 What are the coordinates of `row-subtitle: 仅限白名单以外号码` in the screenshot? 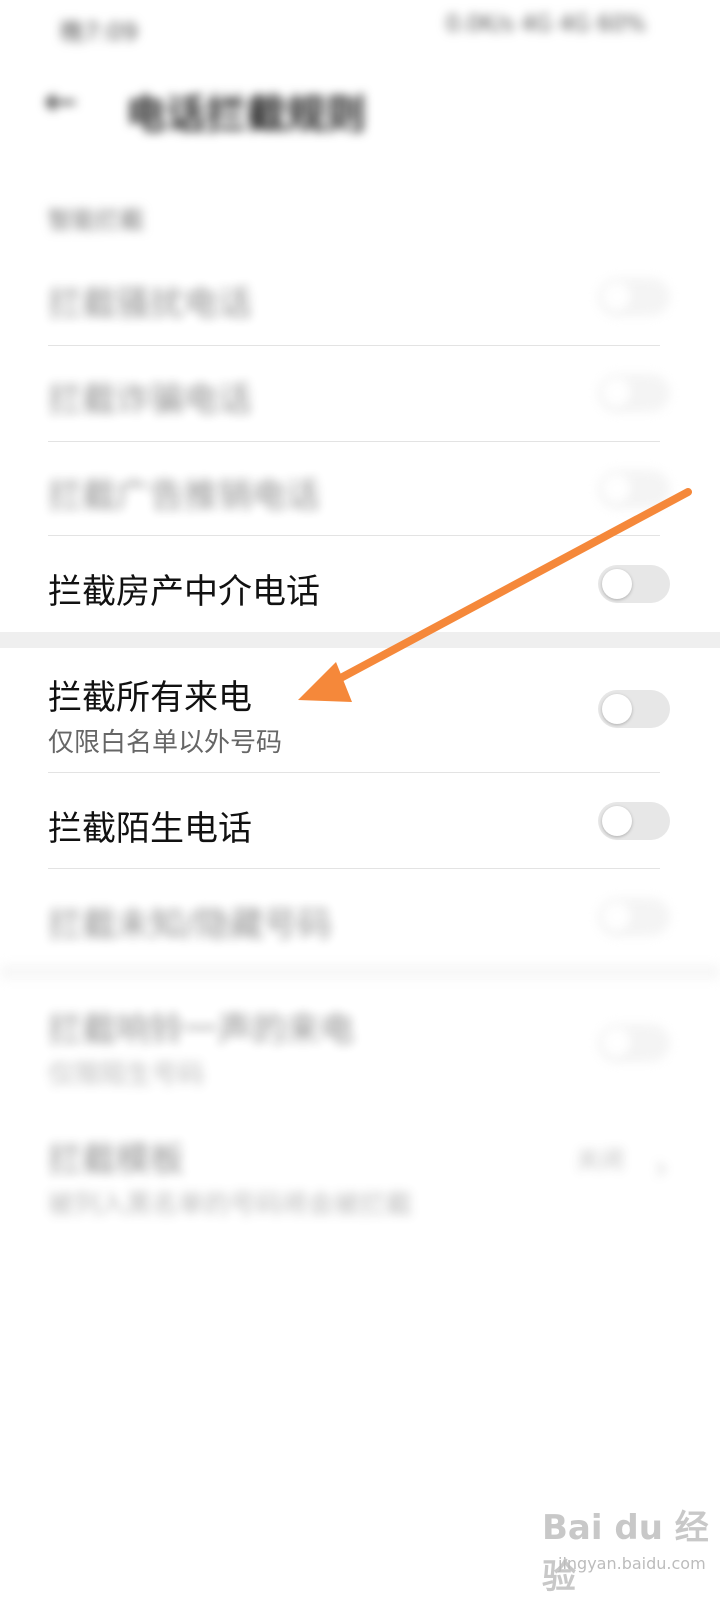 It's located at (165, 743).